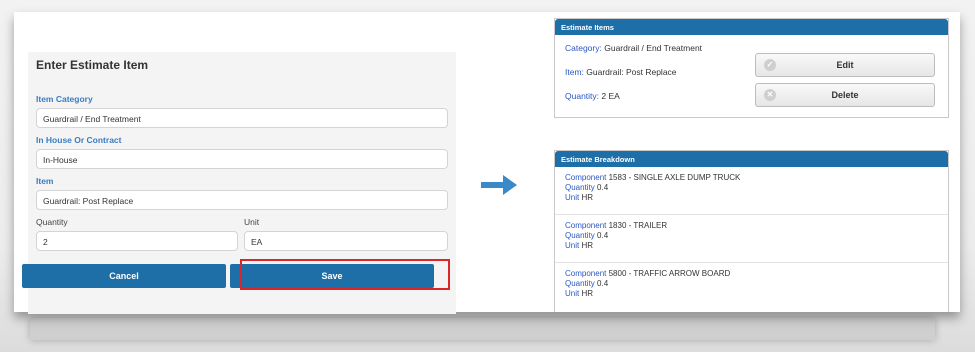  What do you see at coordinates (346, 241) in the screenshot?
I see `unit-field: EA` at bounding box center [346, 241].